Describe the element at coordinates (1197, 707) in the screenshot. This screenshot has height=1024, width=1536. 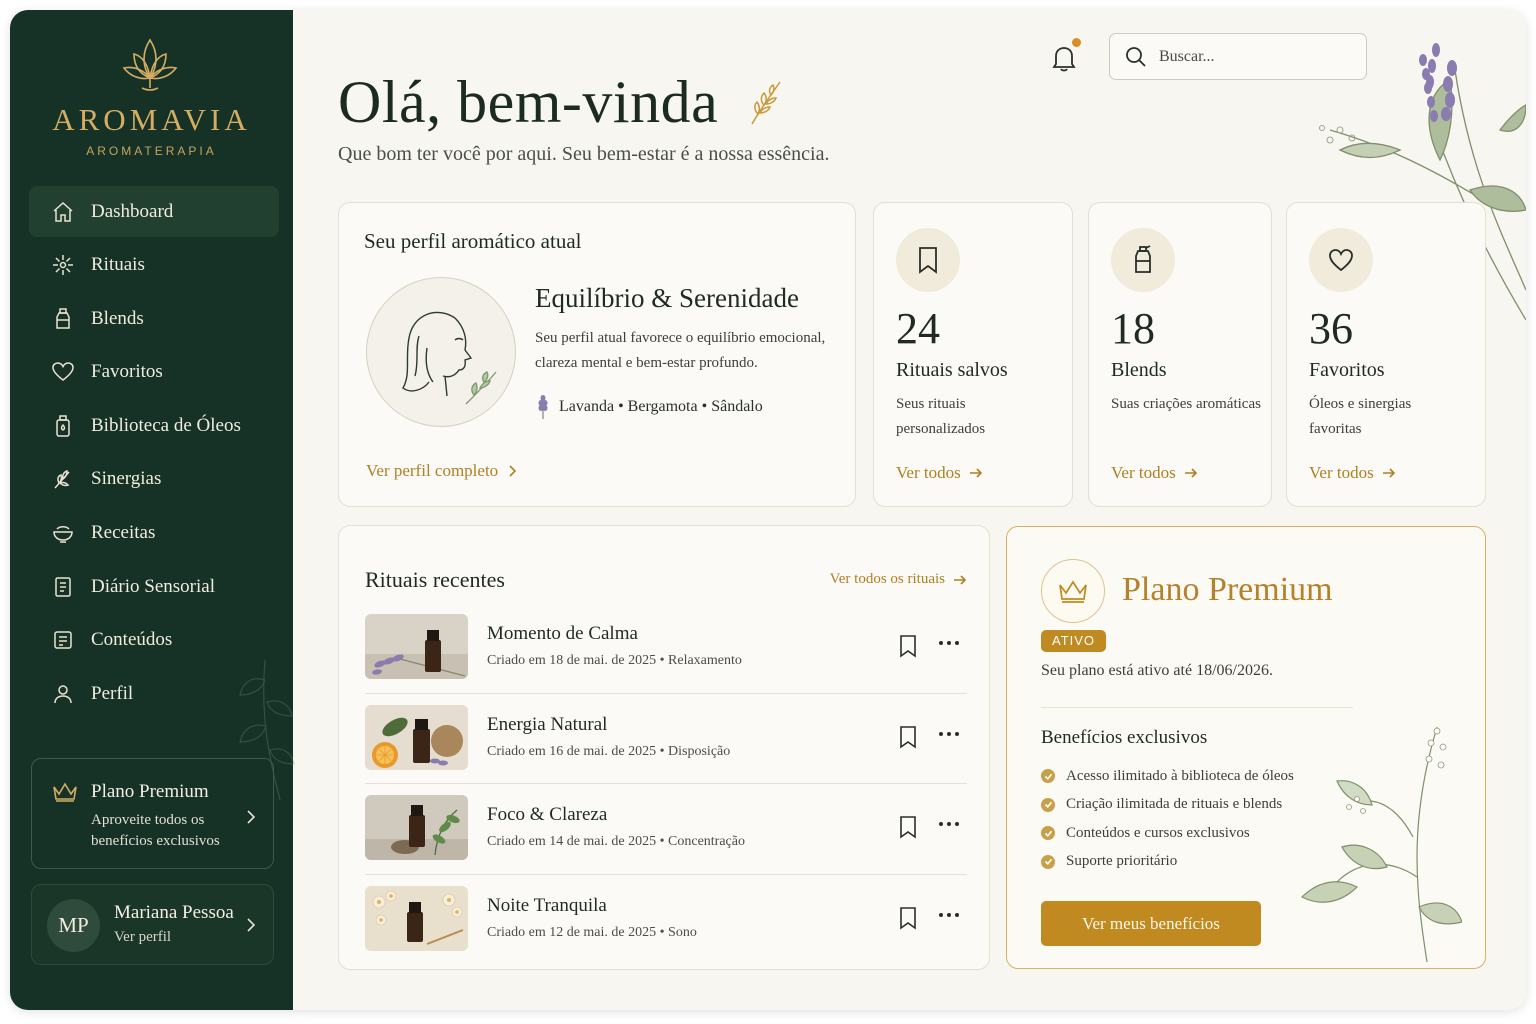
I see `divider` at that location.